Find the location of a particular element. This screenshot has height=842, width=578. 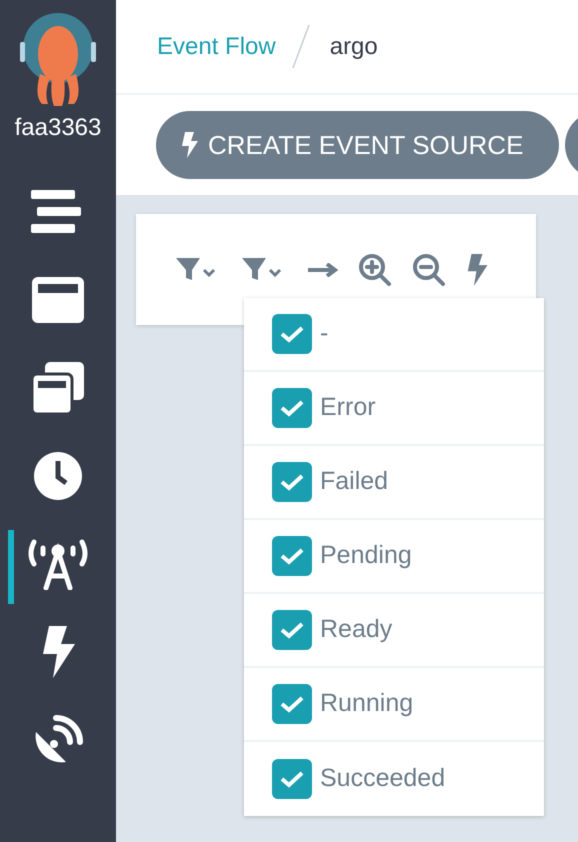

zoom-out-icon is located at coordinates (429, 269).